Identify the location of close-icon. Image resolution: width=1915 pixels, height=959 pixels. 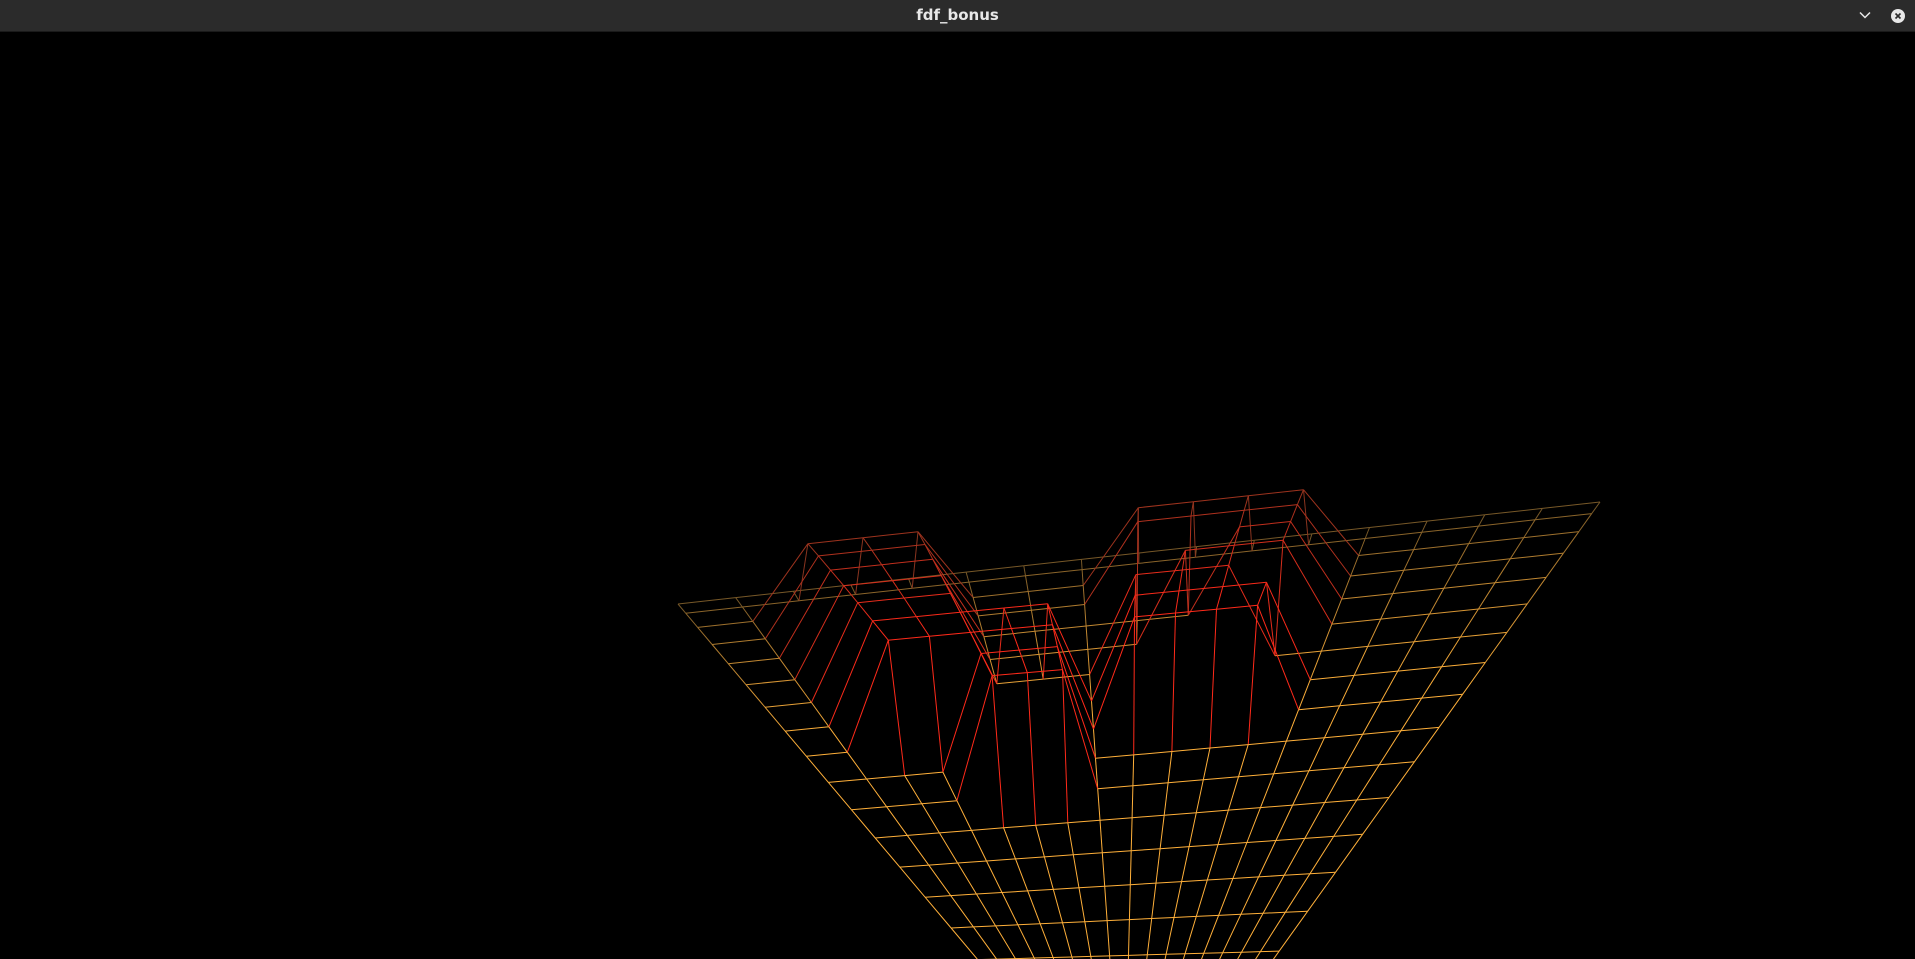
(1898, 16).